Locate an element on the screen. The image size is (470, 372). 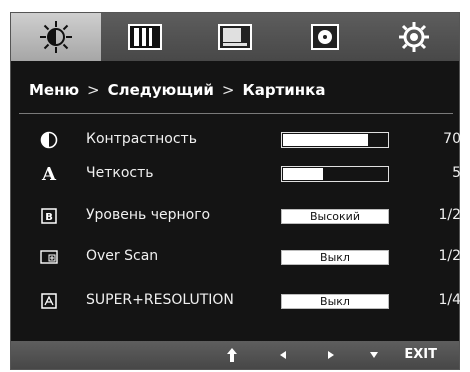
setting-value: 70 is located at coordinates (452, 139).